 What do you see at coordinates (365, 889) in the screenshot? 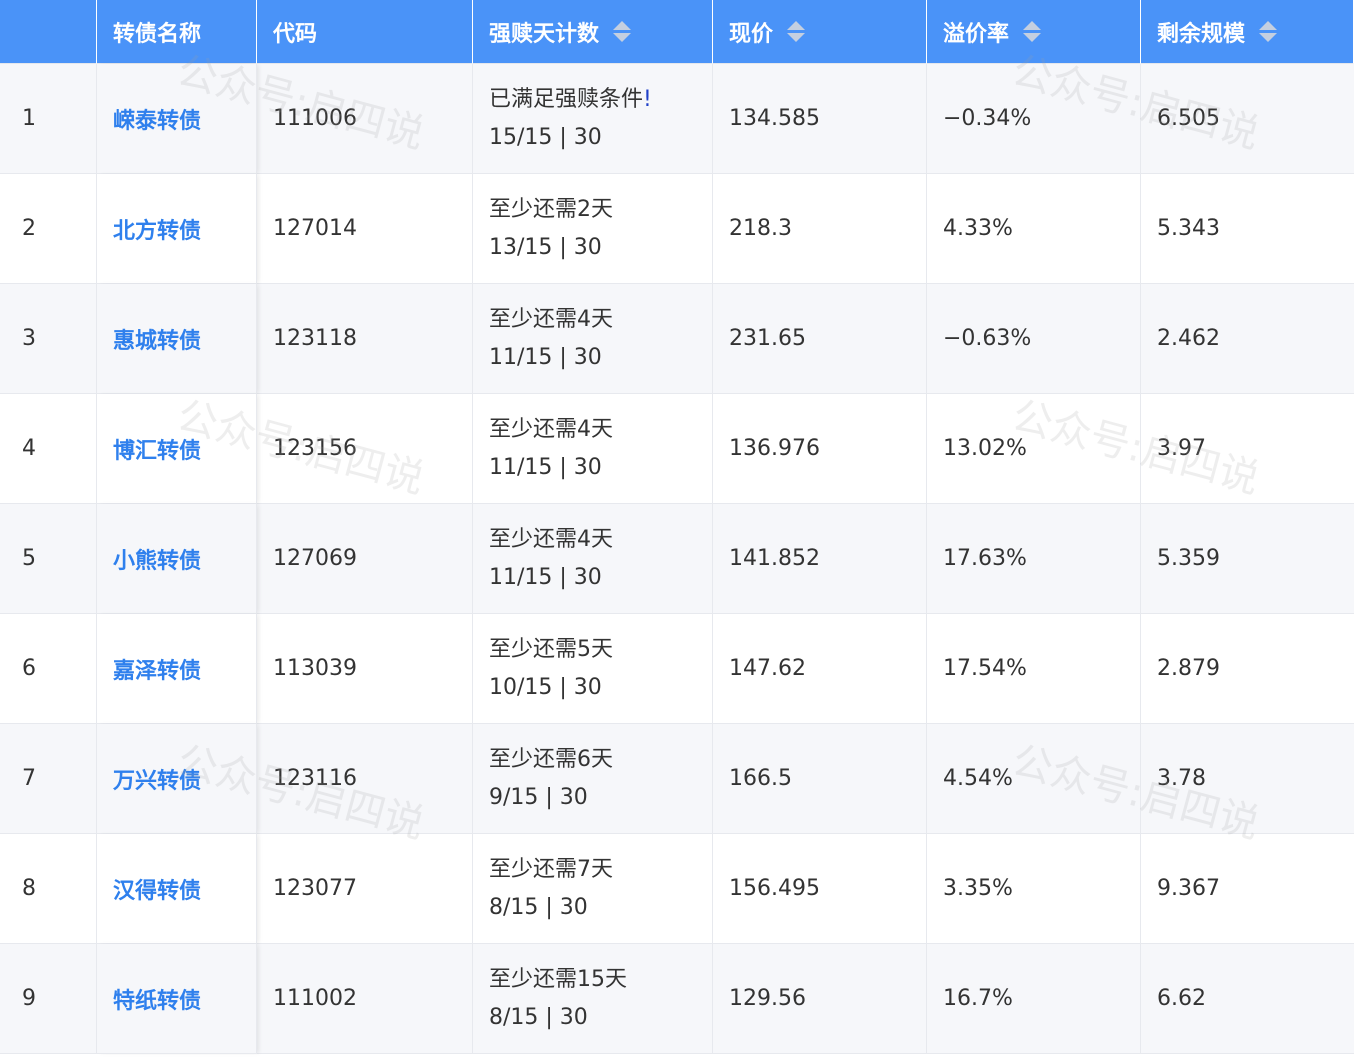
I see `bond-code: 123077` at bounding box center [365, 889].